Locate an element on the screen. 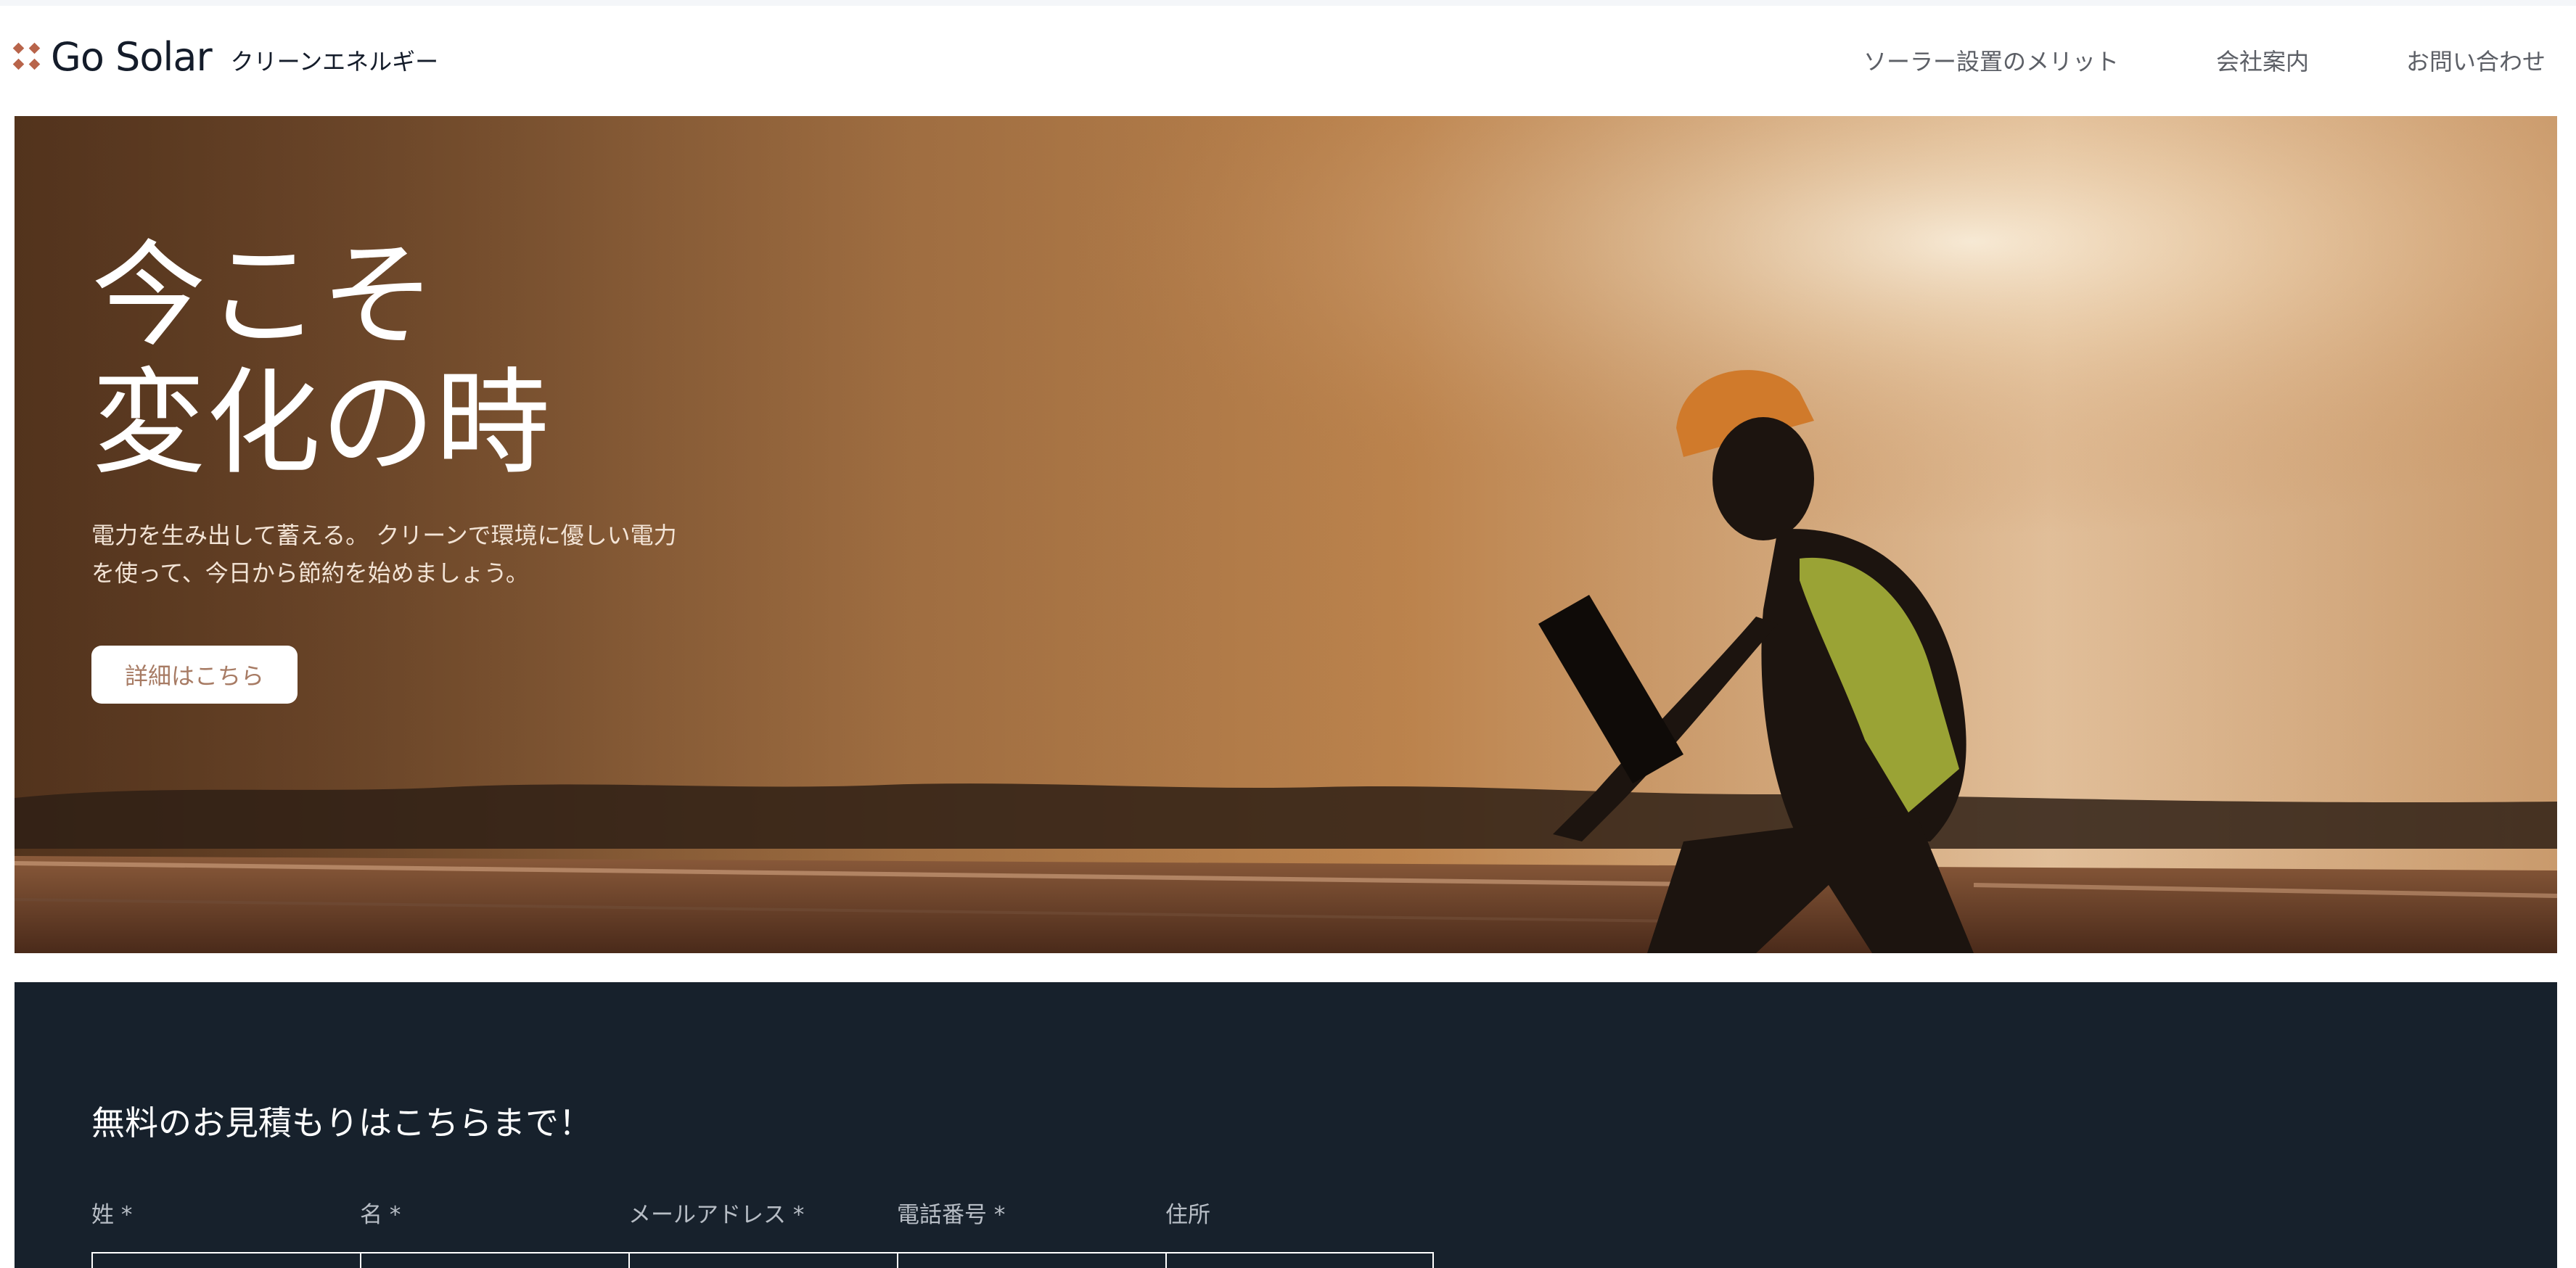 Image resolution: width=2576 pixels, height=1268 pixels. logo-link: Go Solar クリーンエネルギー is located at coordinates (225, 57).